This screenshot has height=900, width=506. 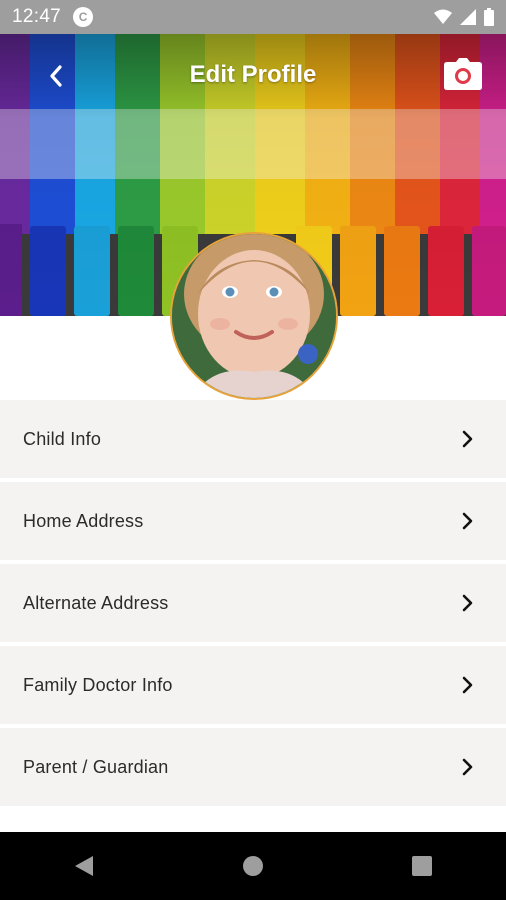 What do you see at coordinates (253, 17) in the screenshot?
I see `status-bar: 12:47 C` at bounding box center [253, 17].